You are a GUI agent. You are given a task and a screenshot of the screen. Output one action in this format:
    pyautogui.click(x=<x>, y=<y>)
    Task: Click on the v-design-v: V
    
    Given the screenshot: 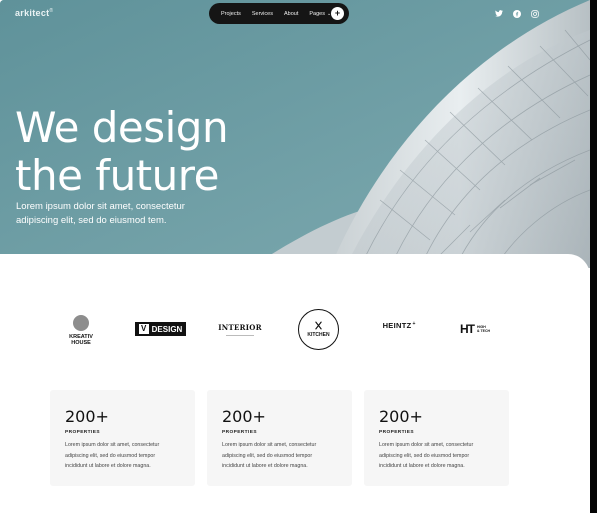 What is the action you would take?
    pyautogui.click(x=143, y=329)
    